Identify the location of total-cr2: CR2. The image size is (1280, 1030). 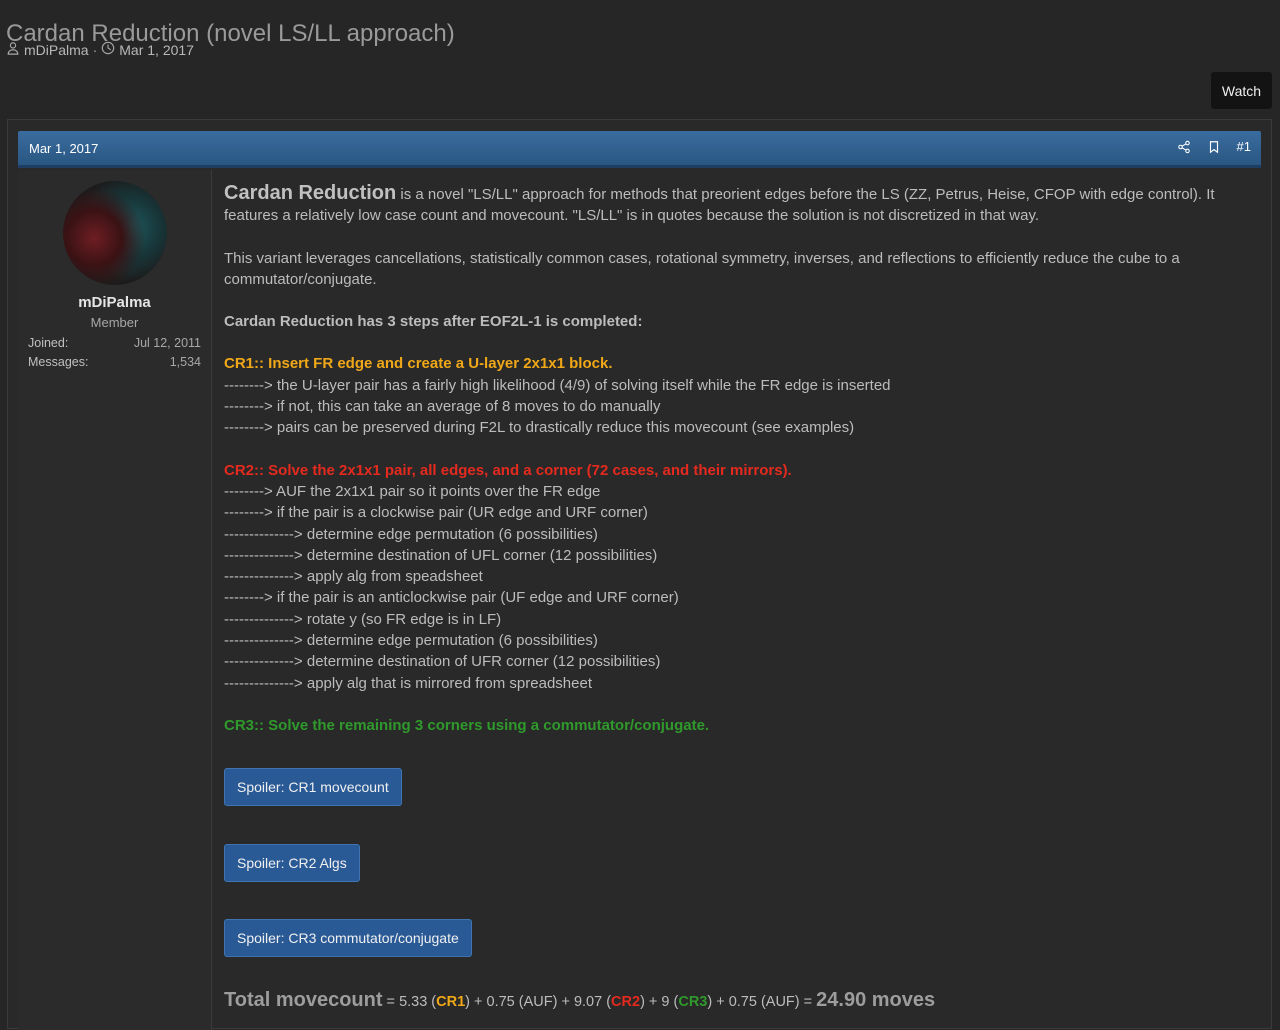
(626, 1002).